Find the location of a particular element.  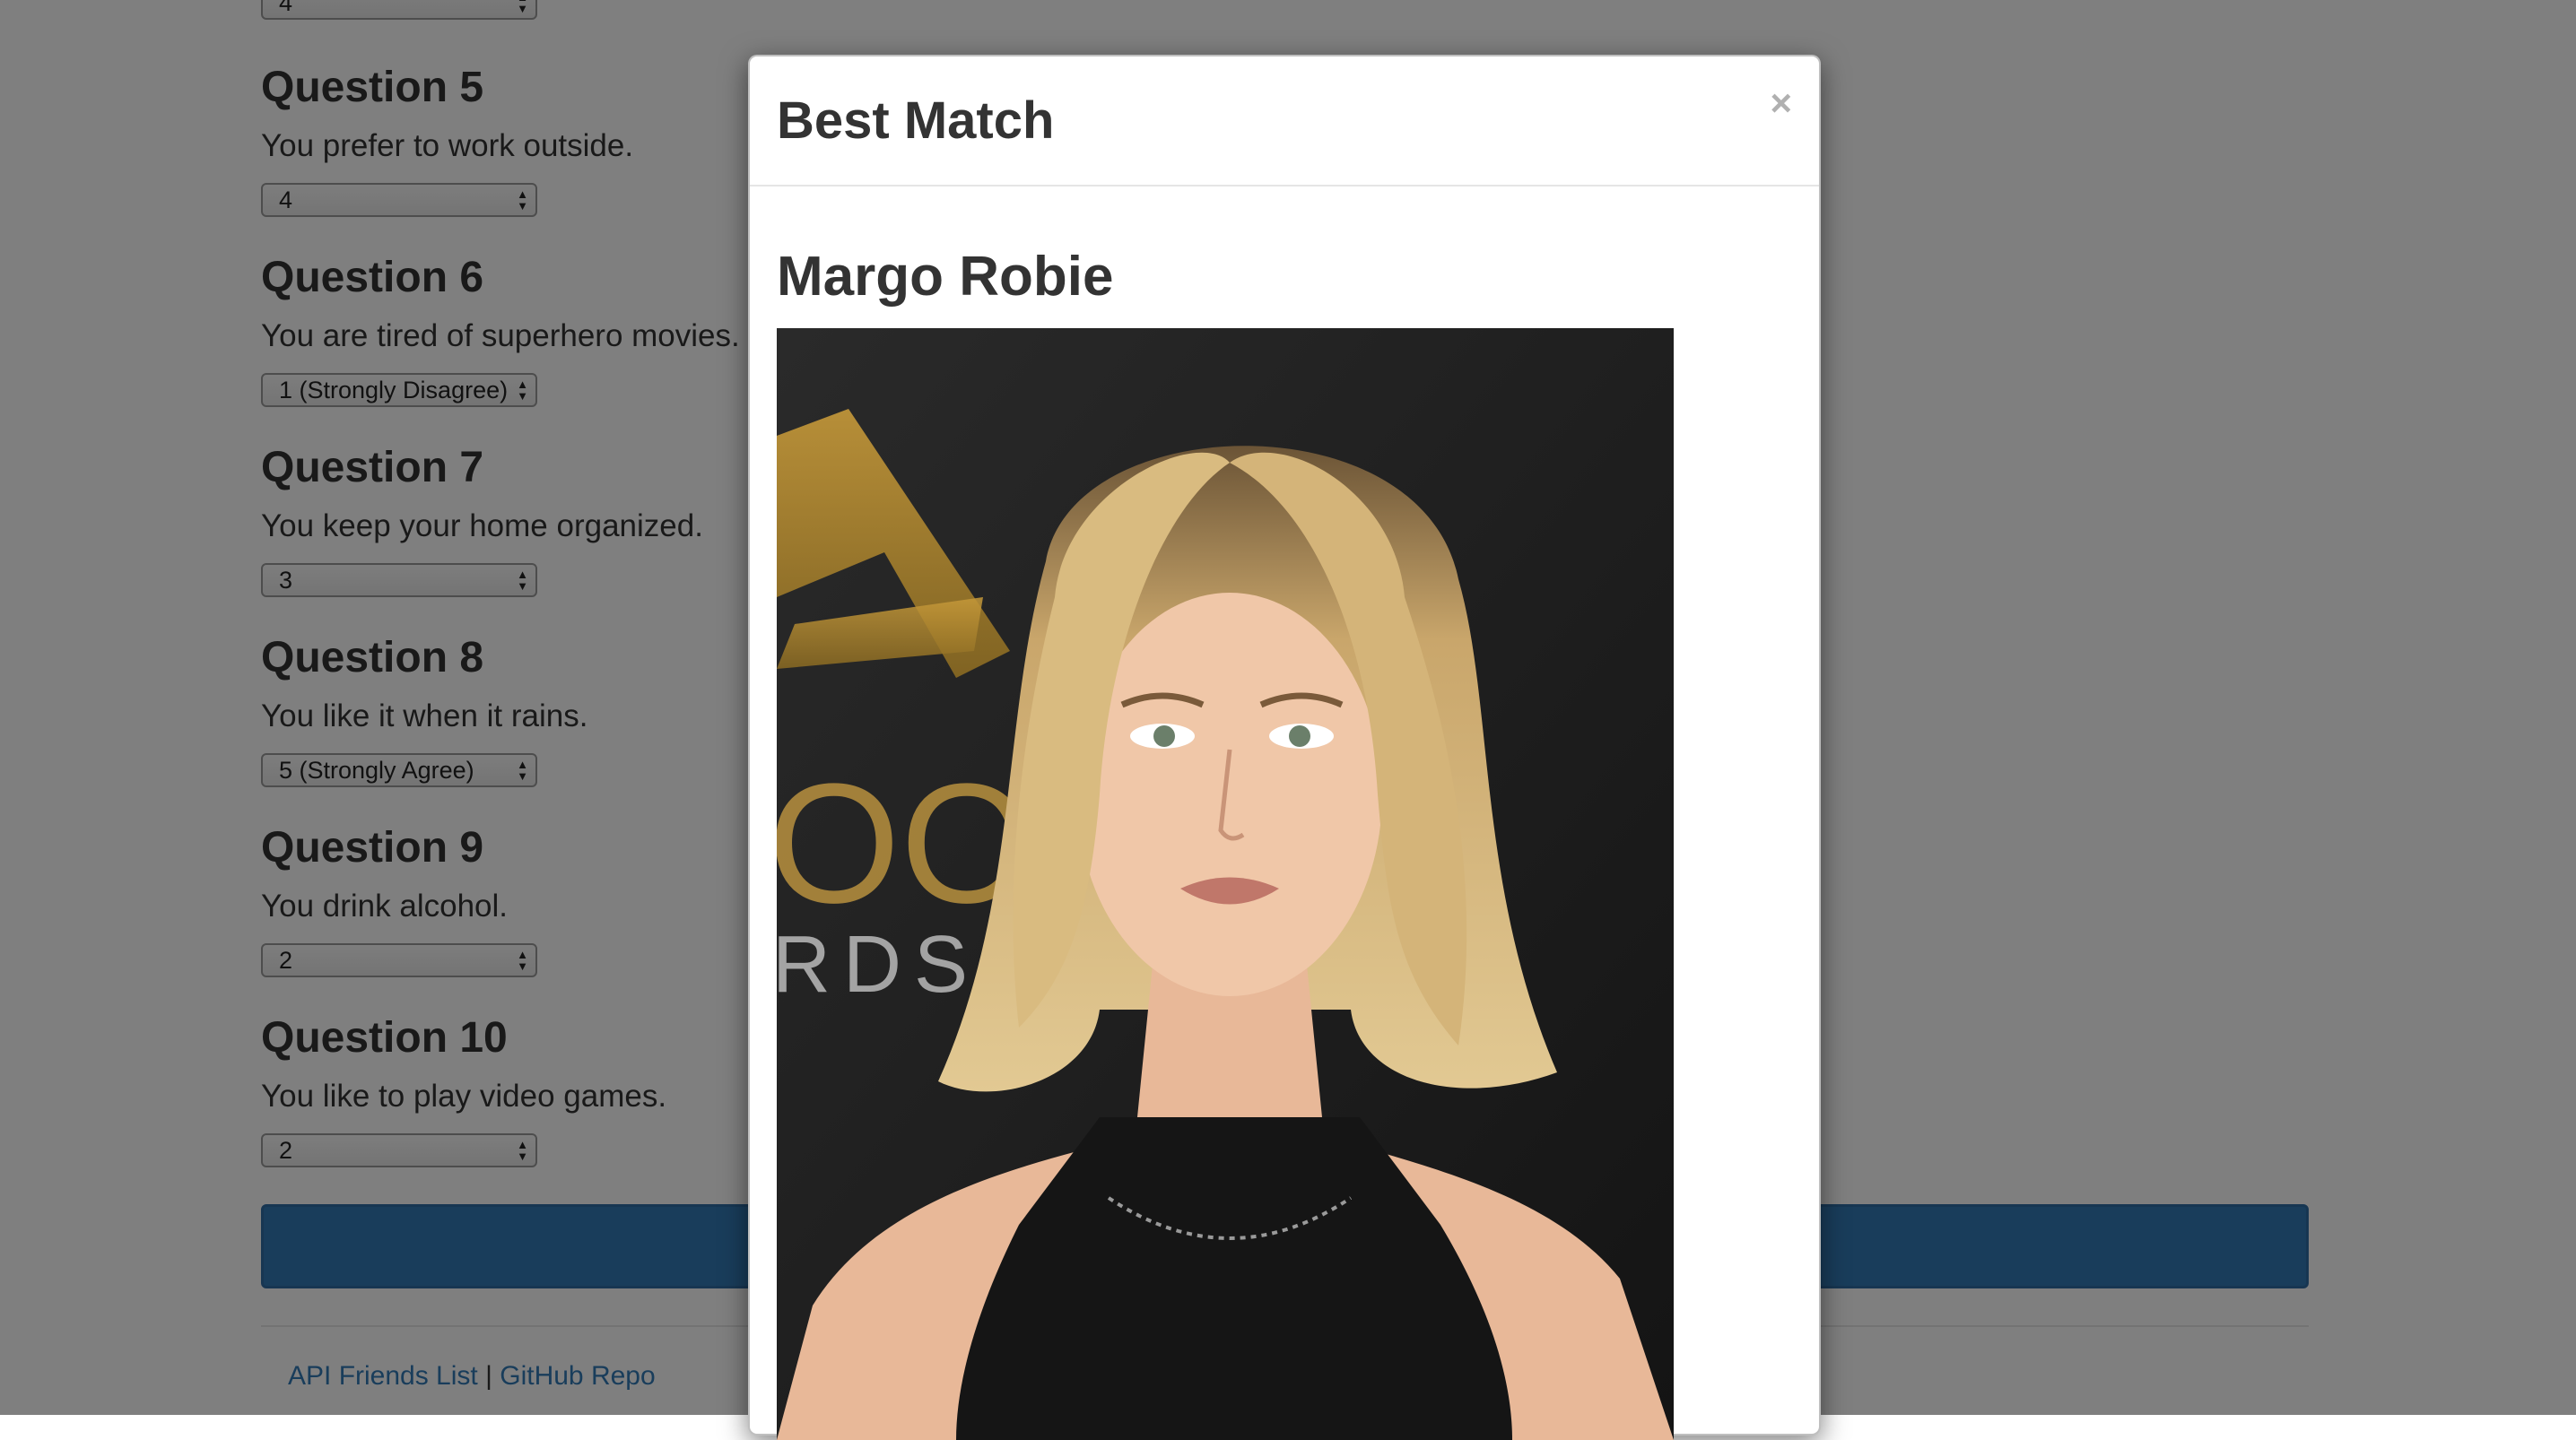

svg-text: RDS is located at coordinates (878, 965).